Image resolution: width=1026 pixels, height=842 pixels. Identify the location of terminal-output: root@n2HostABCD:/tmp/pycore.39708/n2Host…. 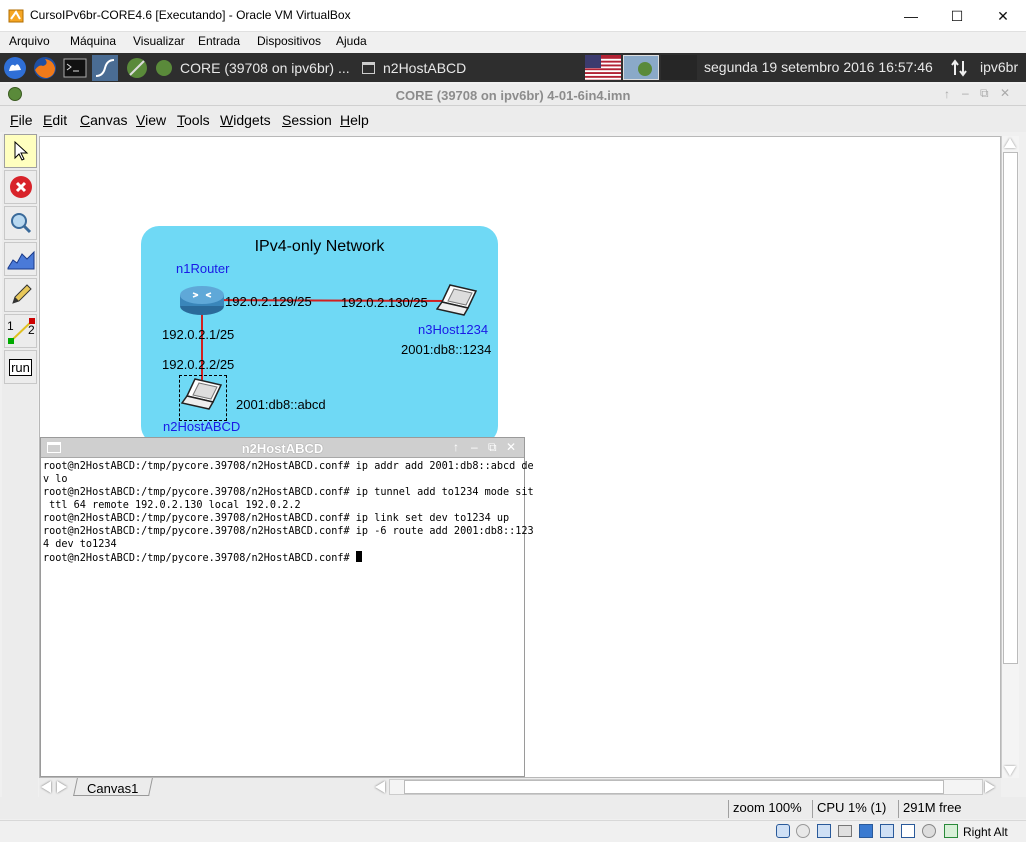
(288, 512).